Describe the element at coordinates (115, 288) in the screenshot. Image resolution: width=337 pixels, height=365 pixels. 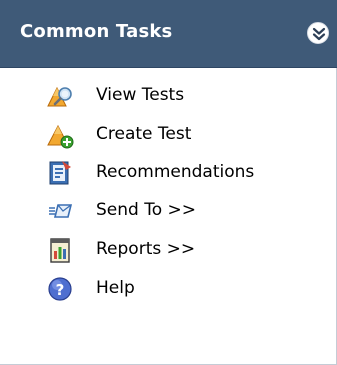
I see `task-label: Help` at that location.